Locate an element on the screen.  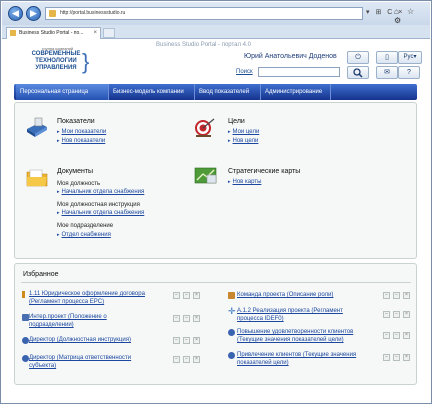
company-logo: СОВРЕМЕННЫЕ ТЕХНОЛОГИИ УПРАВЛЕНИЯ is located at coordinates (56, 61).